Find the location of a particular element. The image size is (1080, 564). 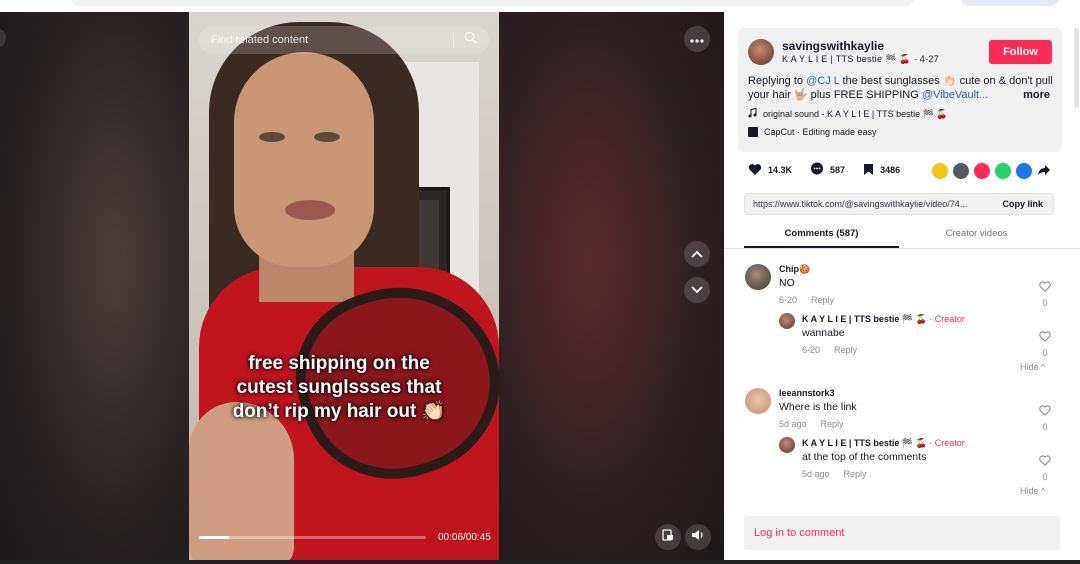

caption-line: free shipping on the is located at coordinates (339, 363).